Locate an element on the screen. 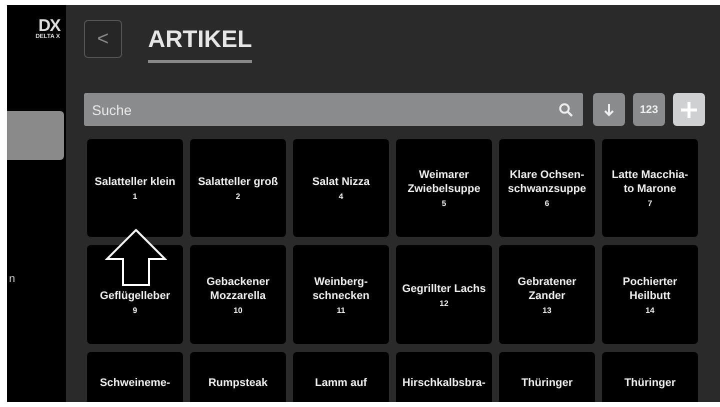 This screenshot has width=720, height=407. article-number: 2 is located at coordinates (238, 196).